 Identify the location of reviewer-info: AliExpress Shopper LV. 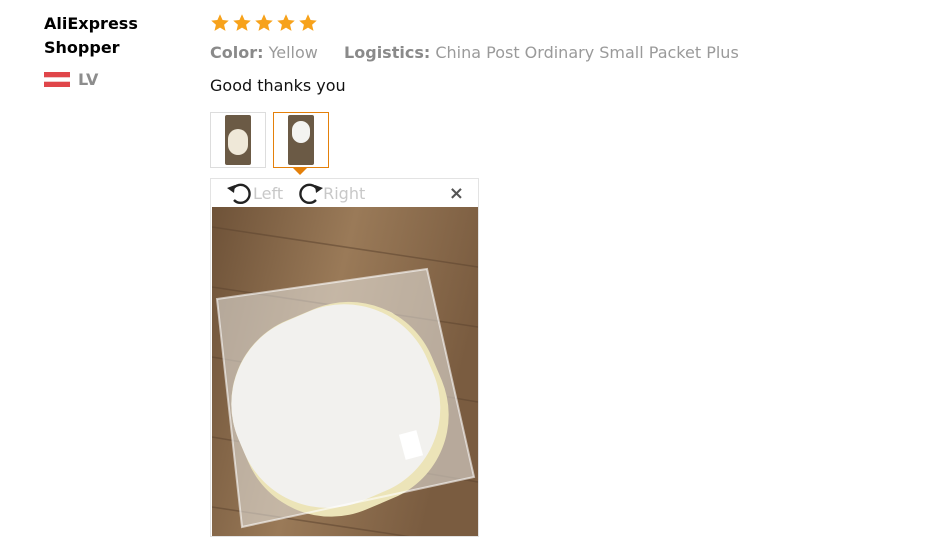
(119, 50).